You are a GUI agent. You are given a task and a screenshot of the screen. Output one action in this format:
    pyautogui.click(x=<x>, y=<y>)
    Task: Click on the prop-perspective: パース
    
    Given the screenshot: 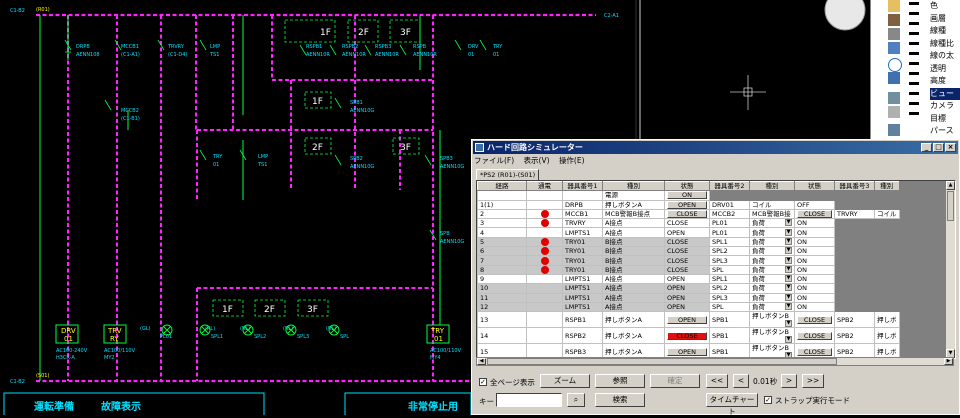 What is the action you would take?
    pyautogui.click(x=945, y=131)
    